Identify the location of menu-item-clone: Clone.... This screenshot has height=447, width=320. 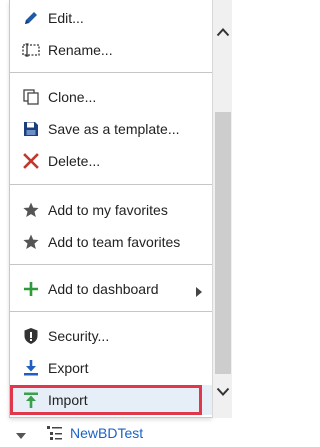
(111, 97).